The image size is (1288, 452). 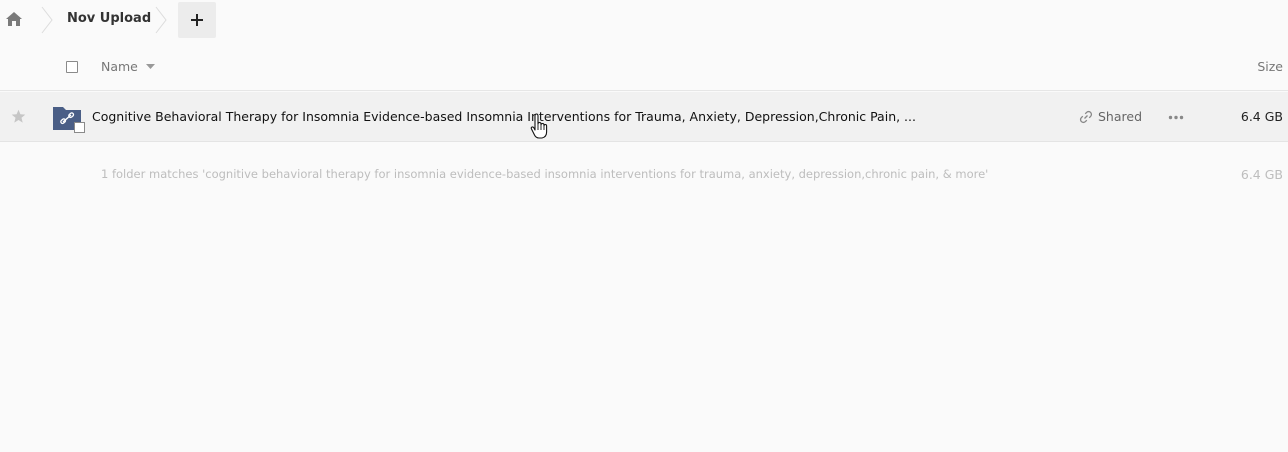 What do you see at coordinates (18, 116) in the screenshot?
I see `star-icon` at bounding box center [18, 116].